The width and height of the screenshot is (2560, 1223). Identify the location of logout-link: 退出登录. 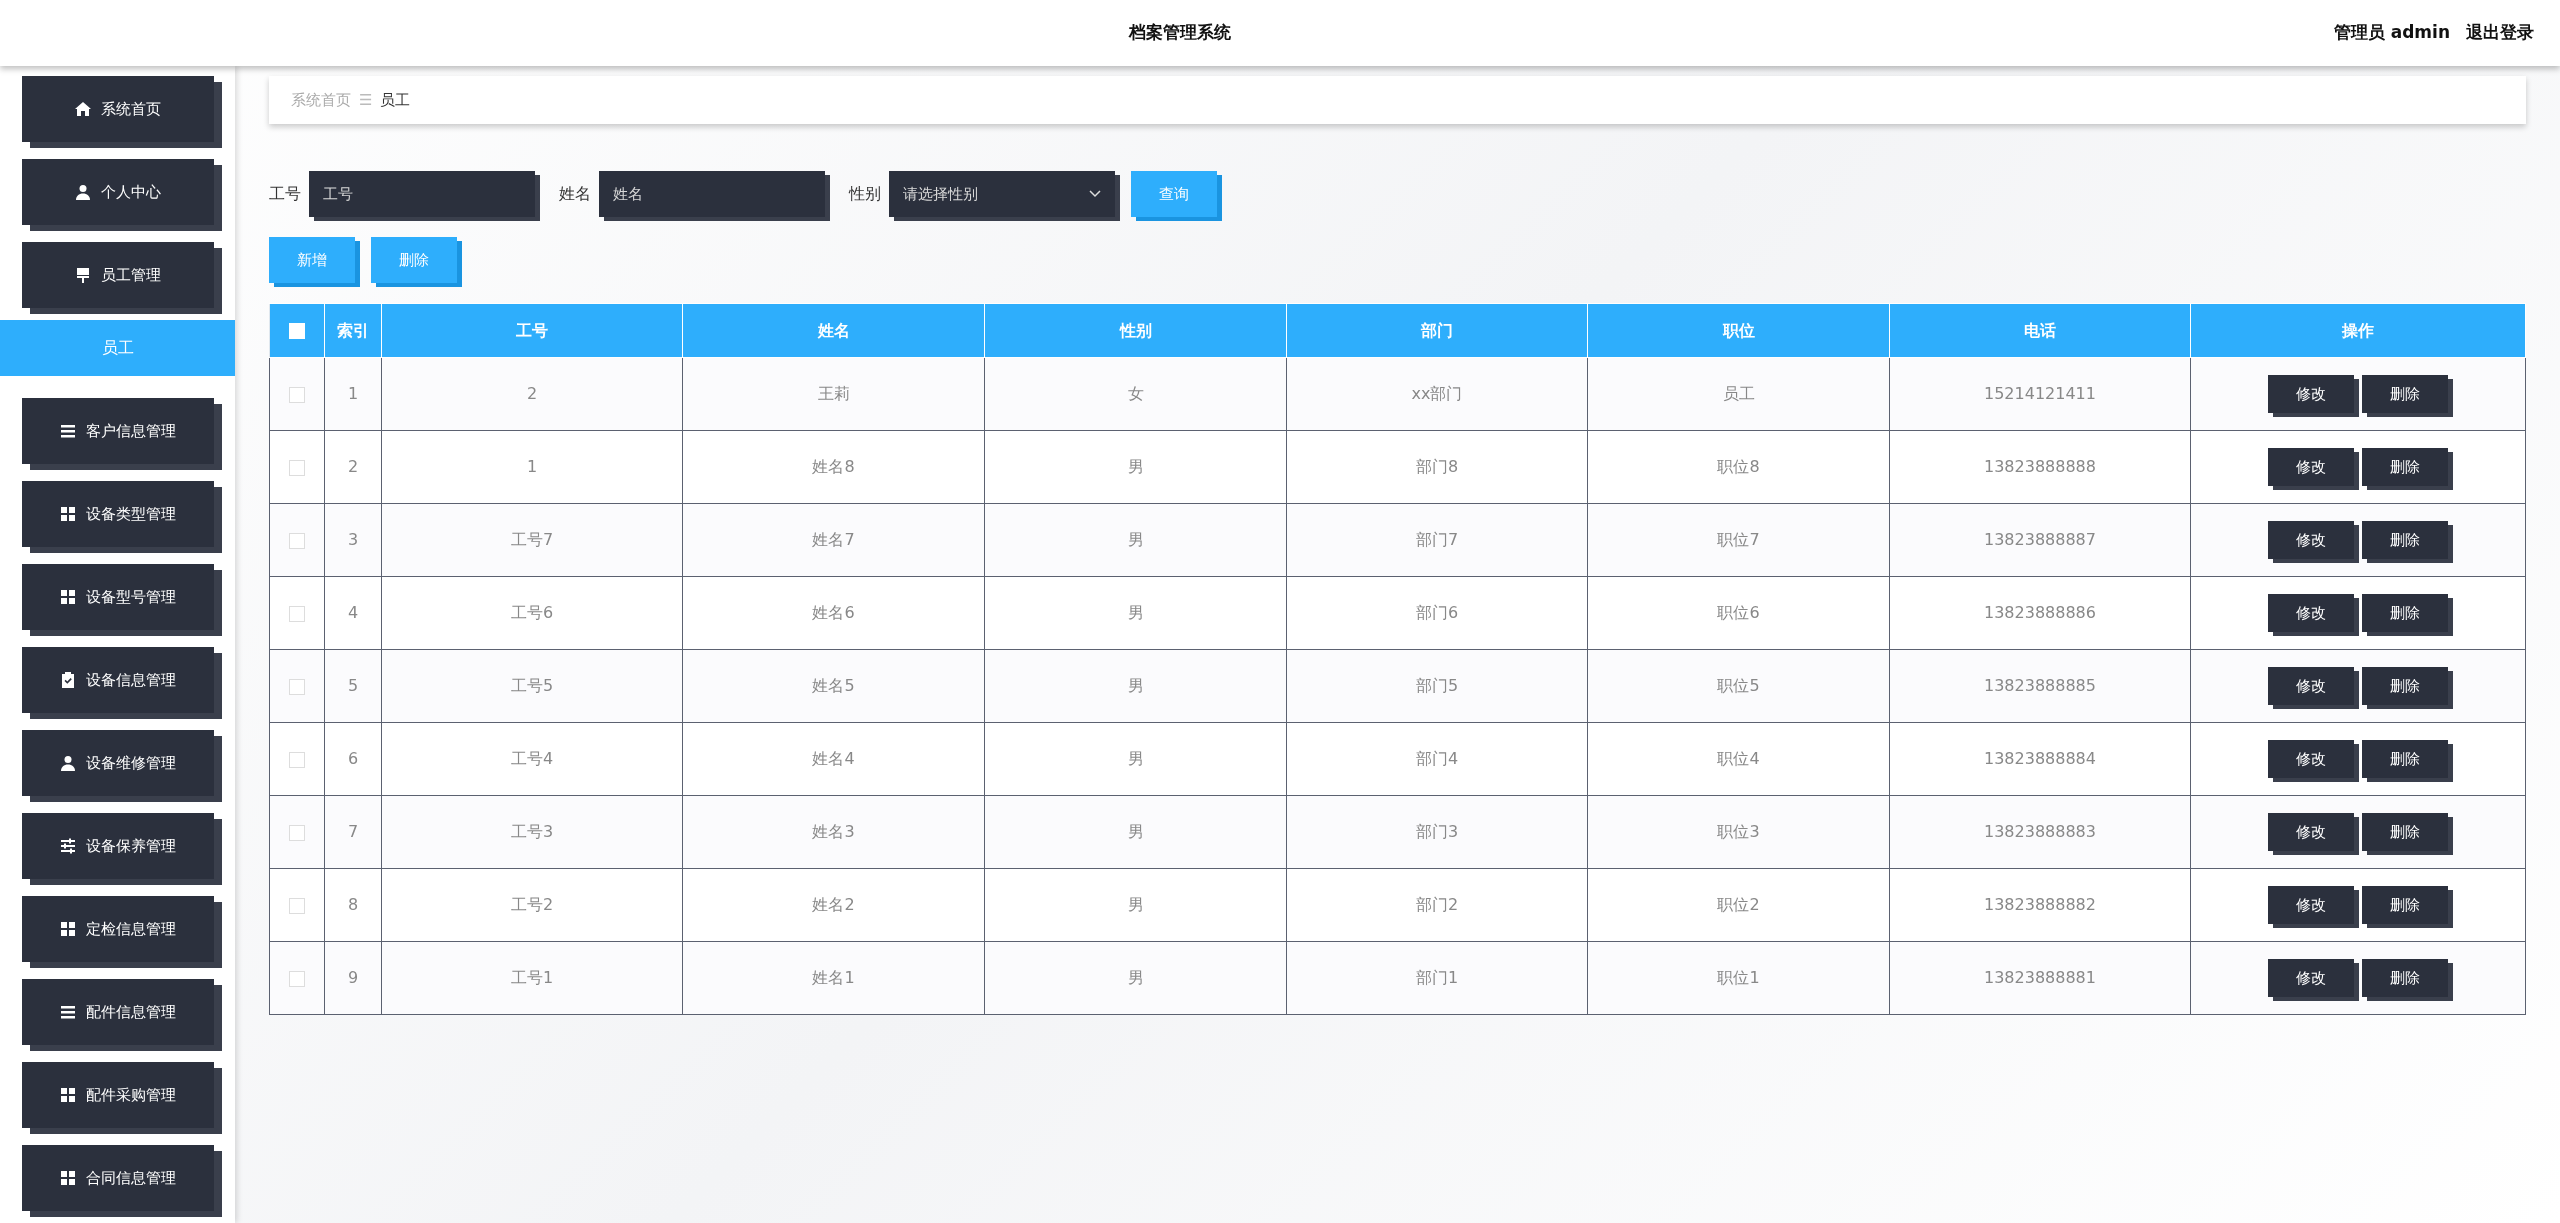
(2500, 33).